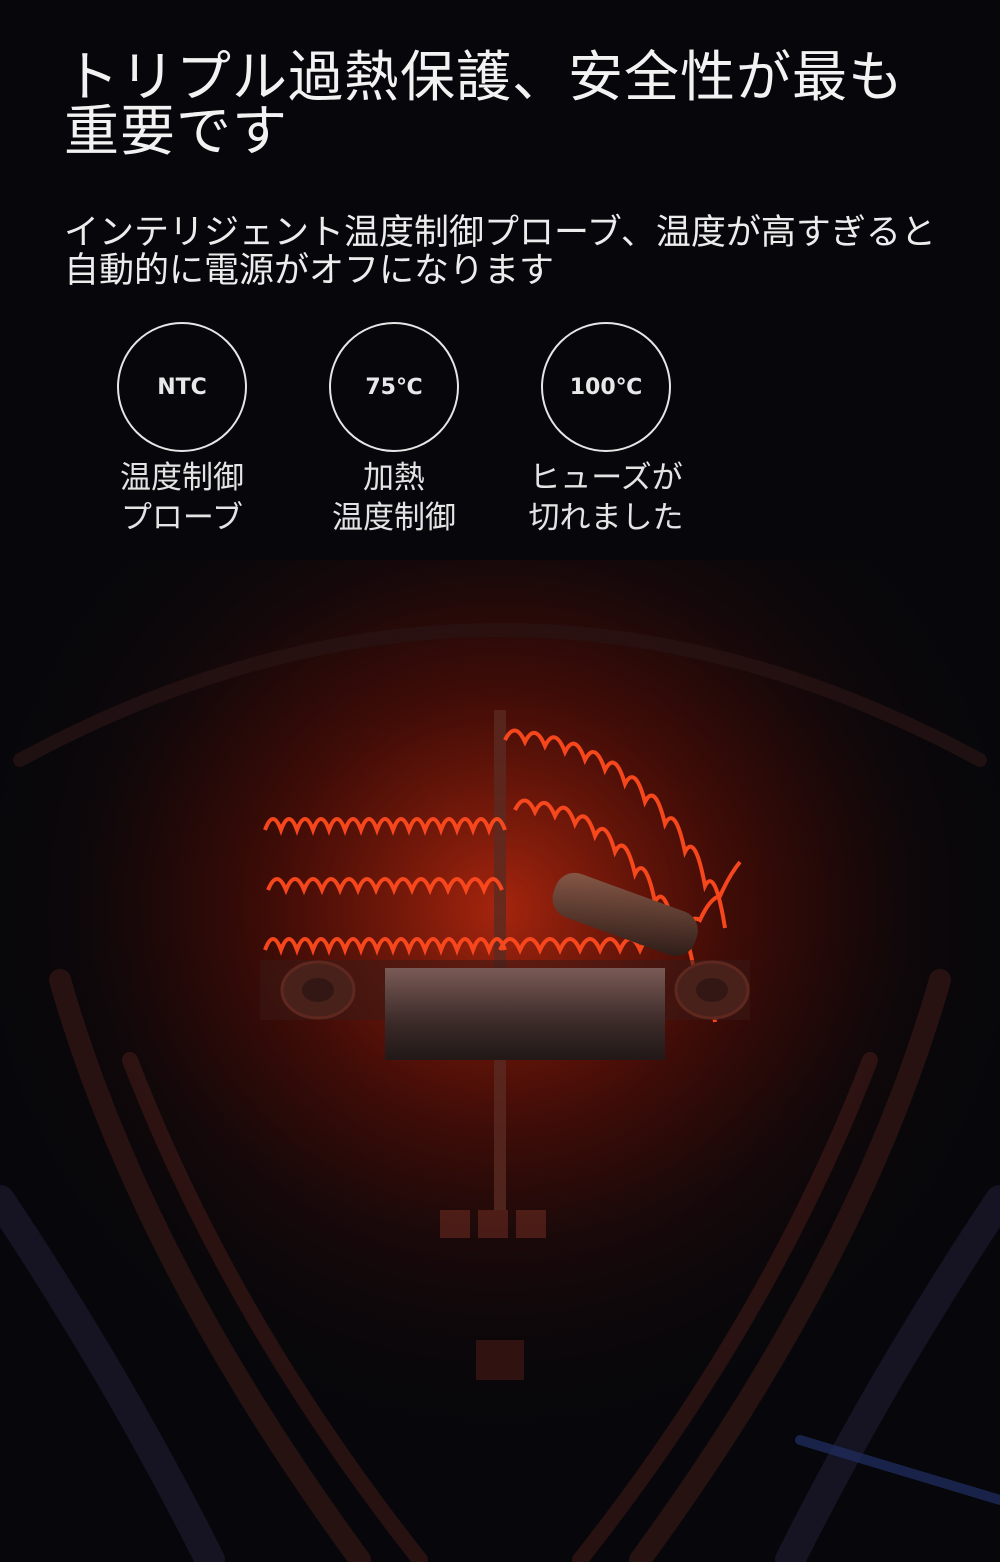 This screenshot has height=1562, width=1000. I want to click on feature-caption: ヒューズが 切れました, so click(606, 498).